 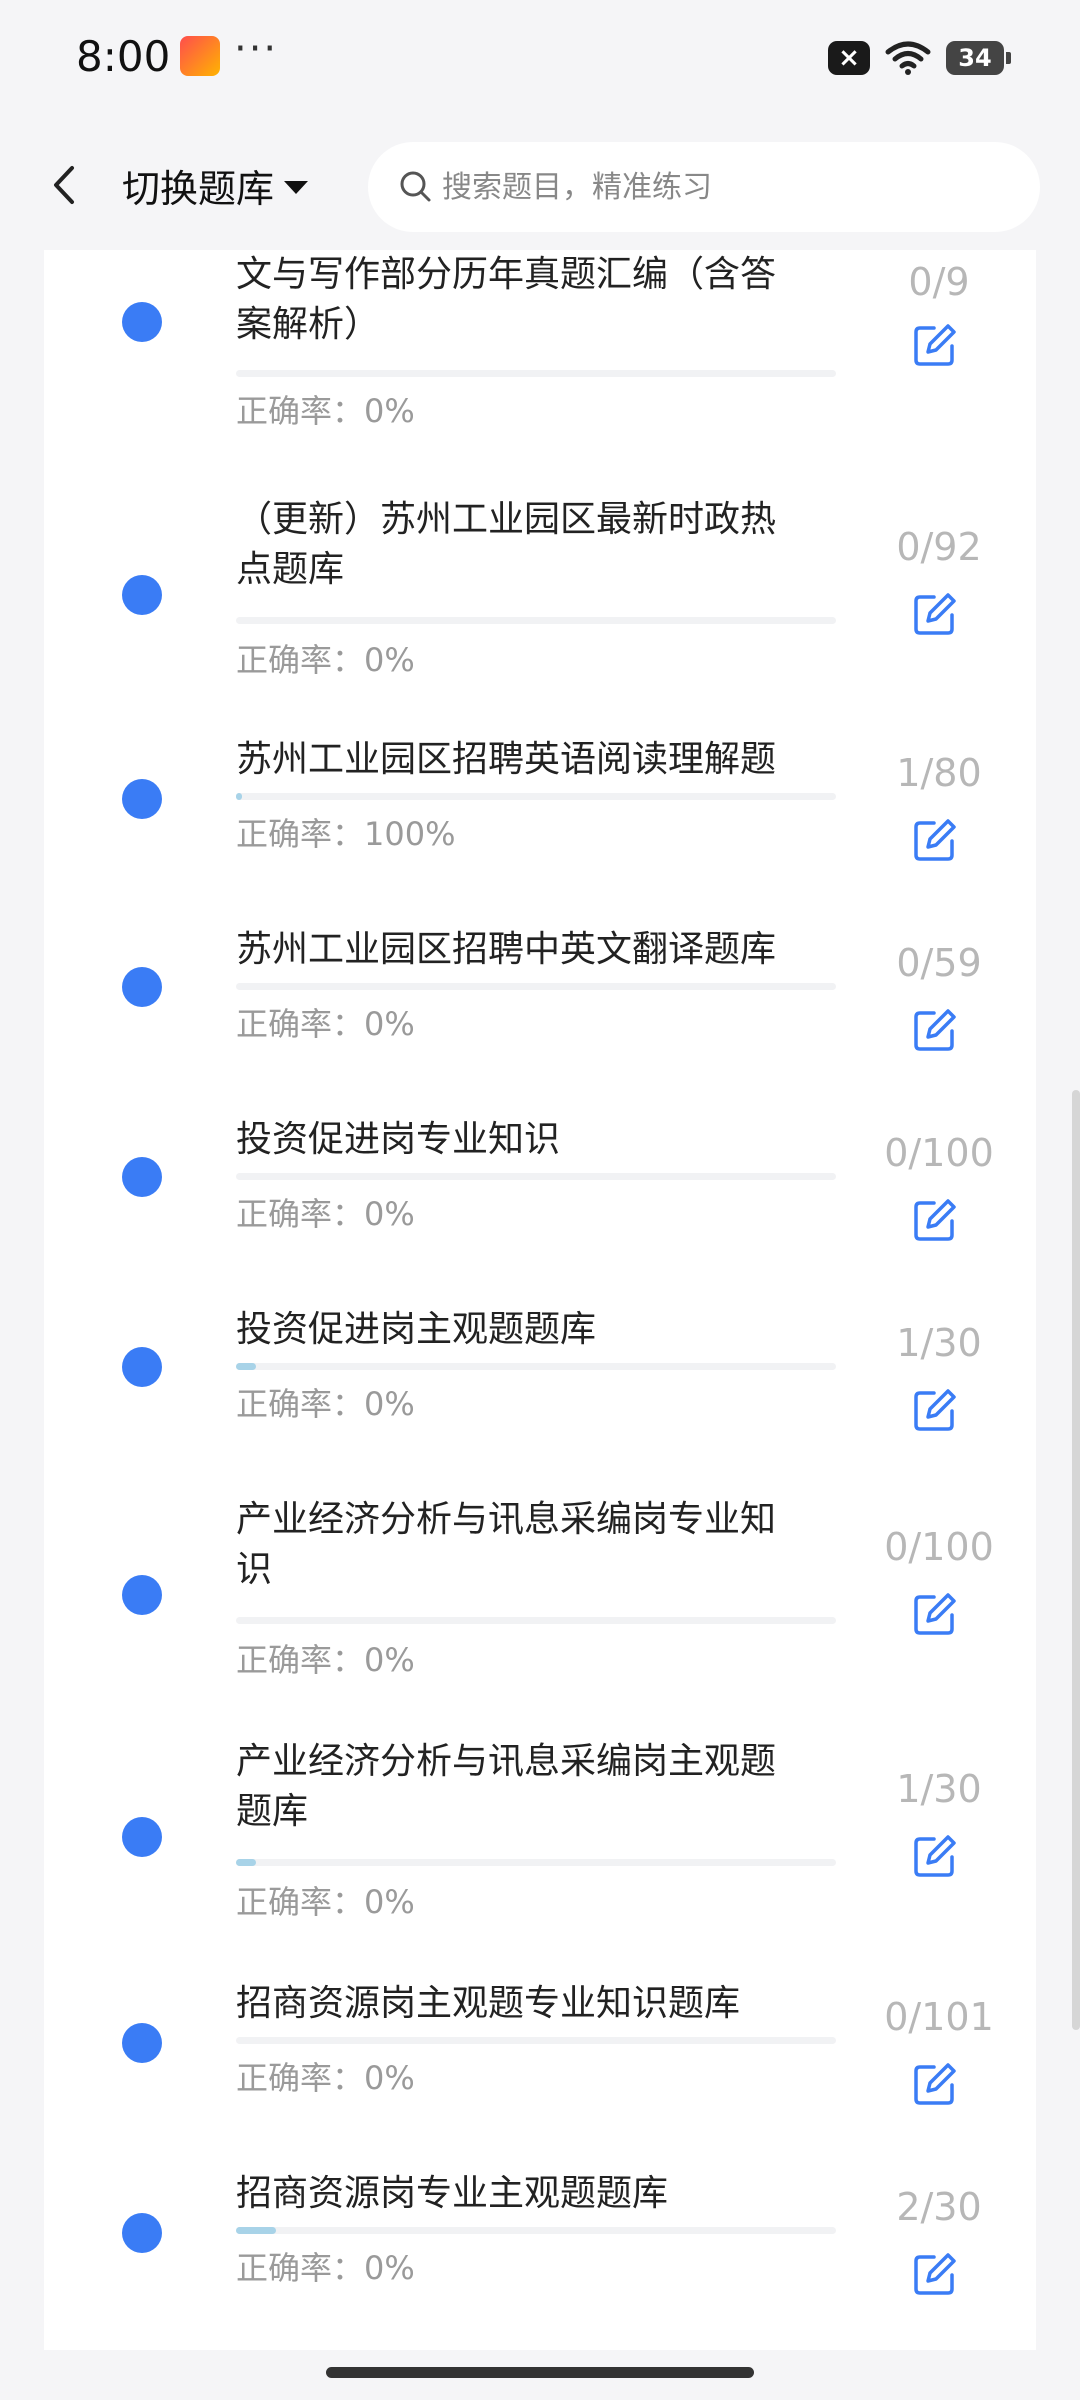 What do you see at coordinates (849, 58) in the screenshot?
I see `close-icon: ×` at bounding box center [849, 58].